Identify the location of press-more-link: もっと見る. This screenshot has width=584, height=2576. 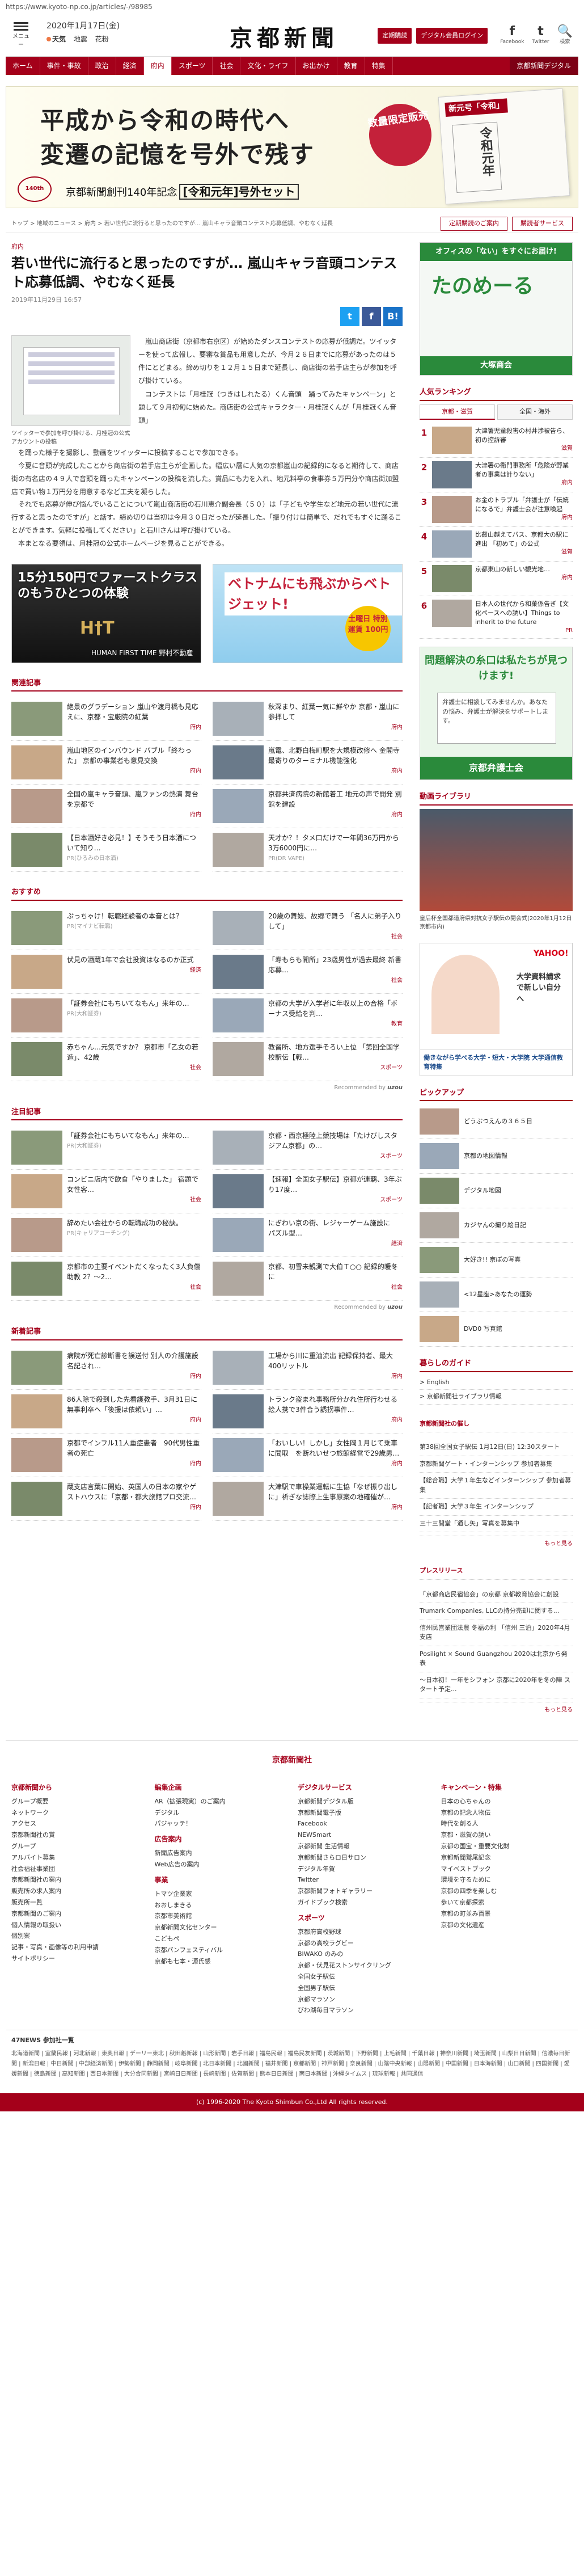
(497, 1710).